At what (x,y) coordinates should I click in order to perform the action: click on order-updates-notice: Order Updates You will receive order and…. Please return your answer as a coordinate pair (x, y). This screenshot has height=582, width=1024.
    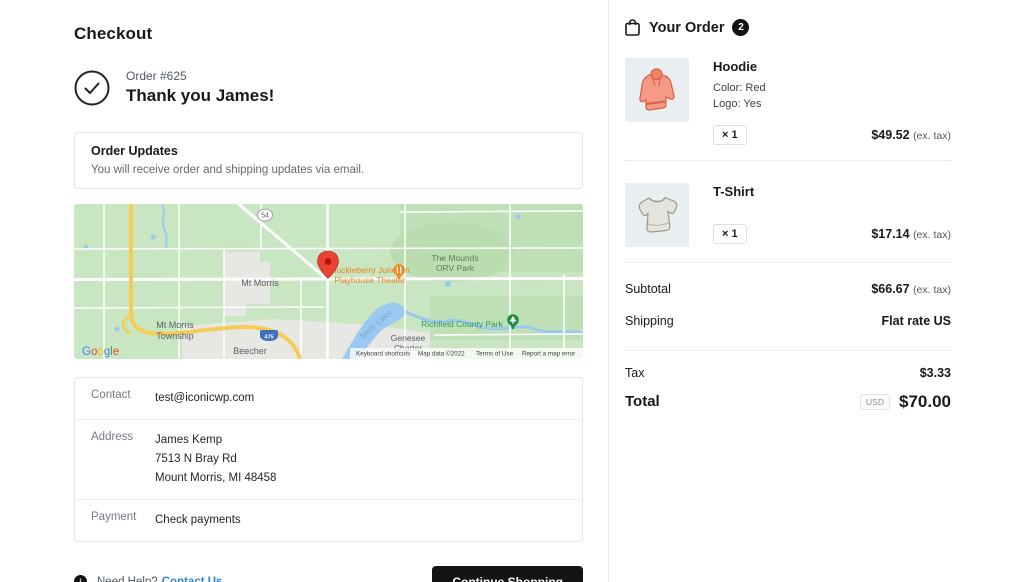
    Looking at the image, I should click on (328, 160).